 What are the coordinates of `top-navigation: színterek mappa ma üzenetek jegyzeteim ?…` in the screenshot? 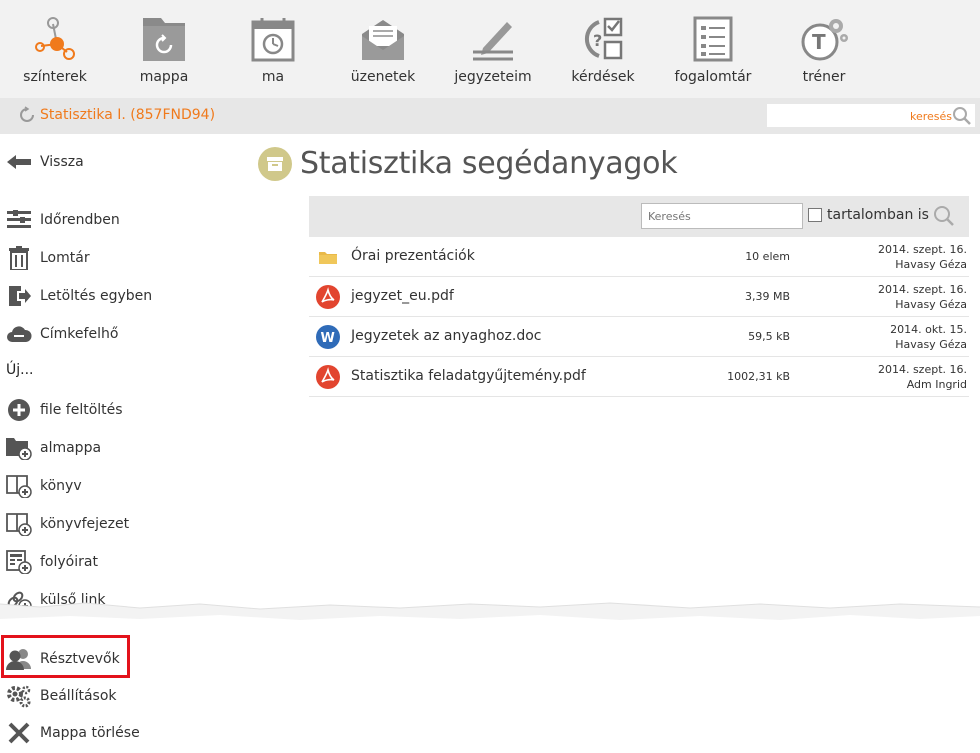 It's located at (490, 49).